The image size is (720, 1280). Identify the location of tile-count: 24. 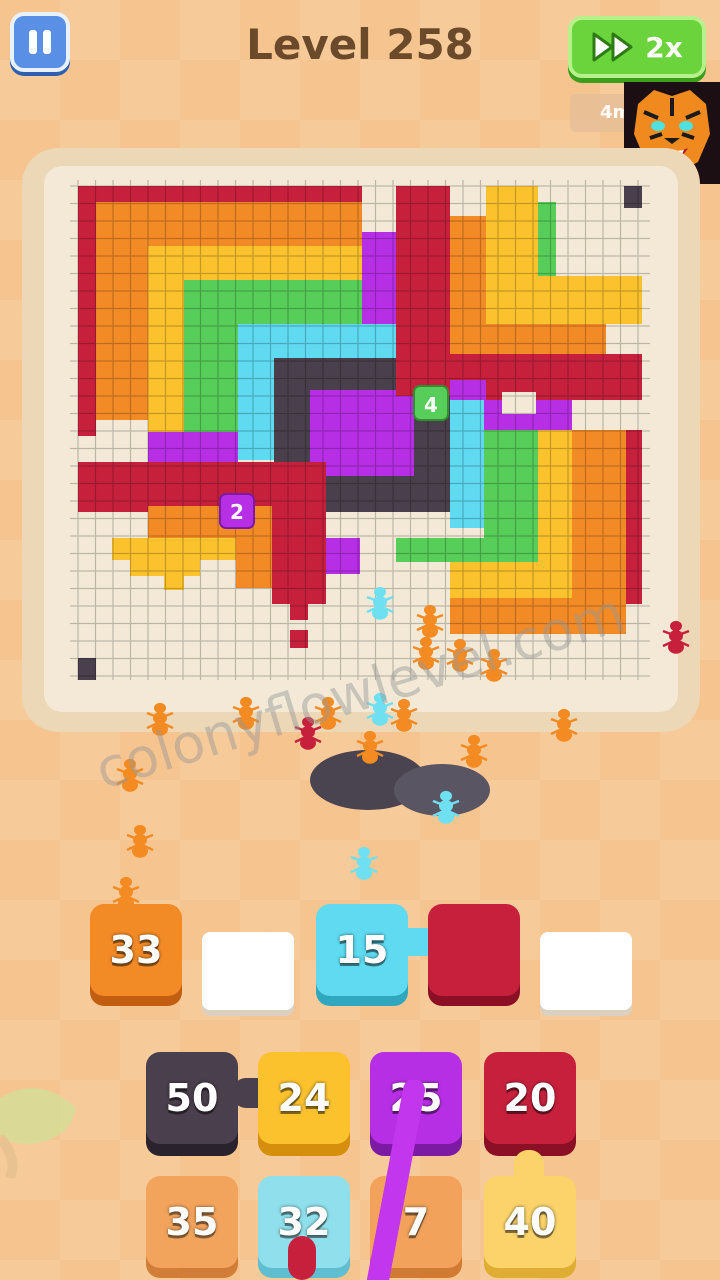
(304, 1098).